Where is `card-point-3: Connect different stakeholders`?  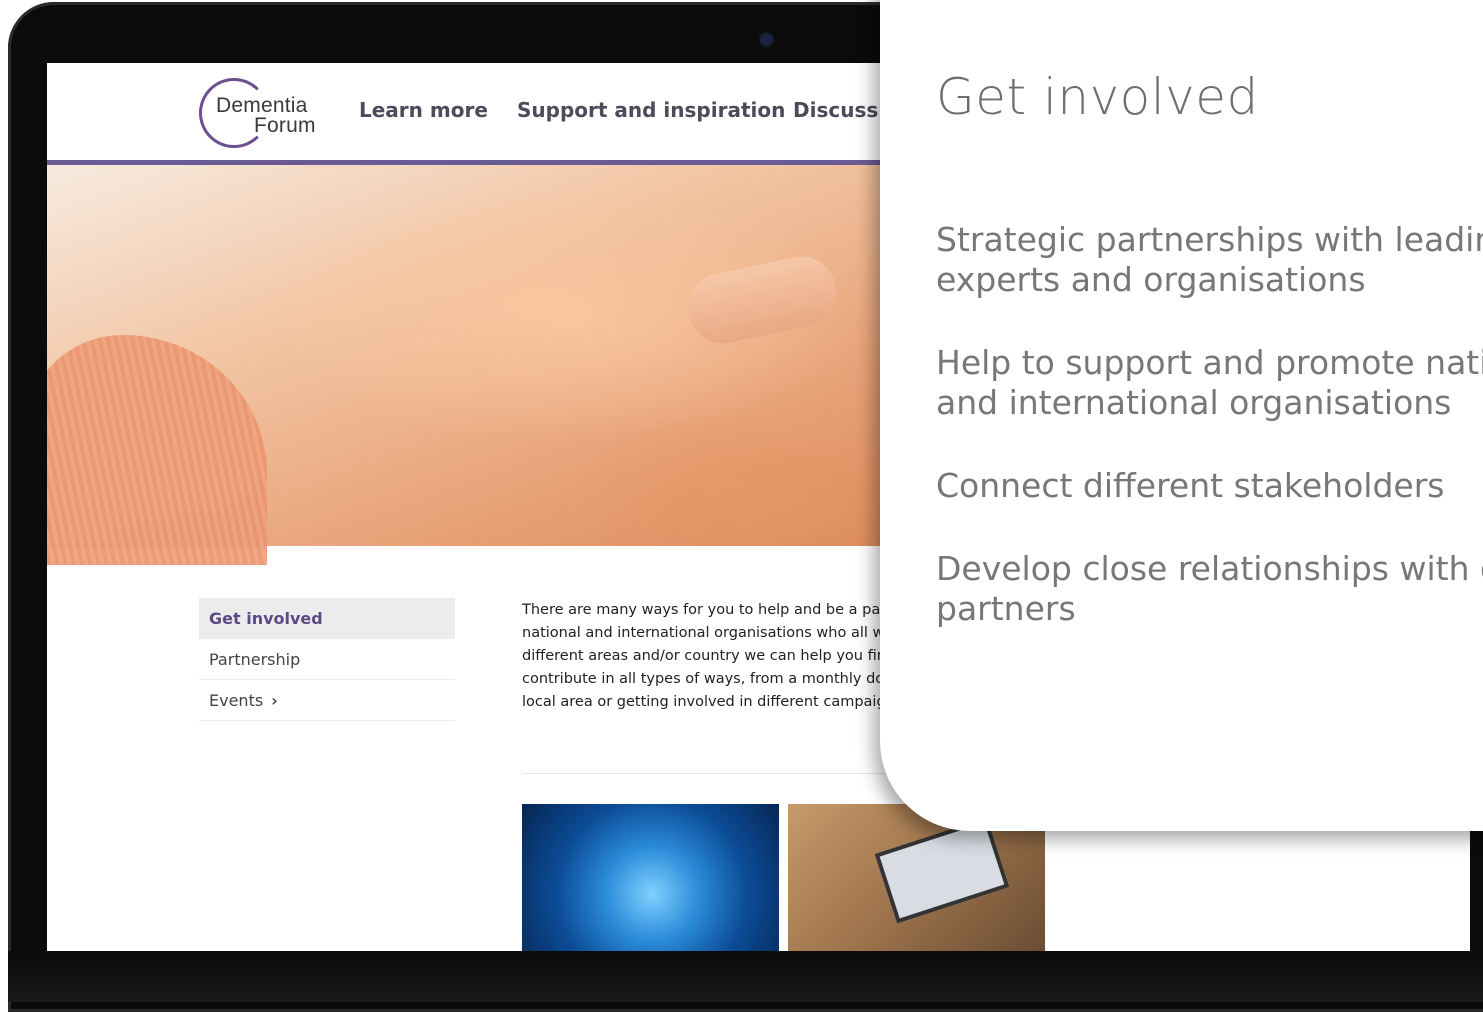
card-point-3: Connect different stakeholders is located at coordinates (1190, 486).